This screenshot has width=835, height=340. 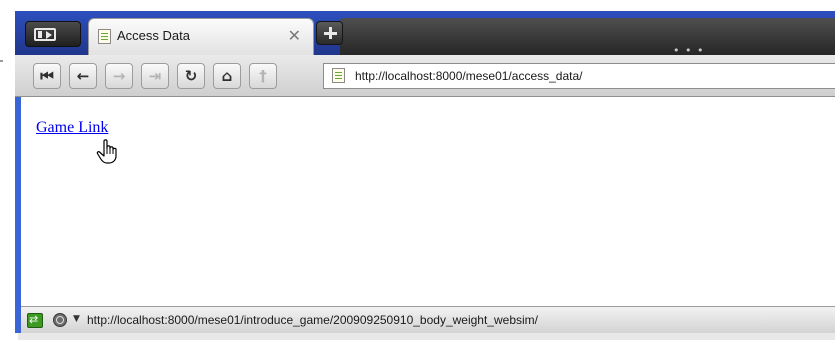 I want to click on home-icon: ⌂, so click(x=227, y=76).